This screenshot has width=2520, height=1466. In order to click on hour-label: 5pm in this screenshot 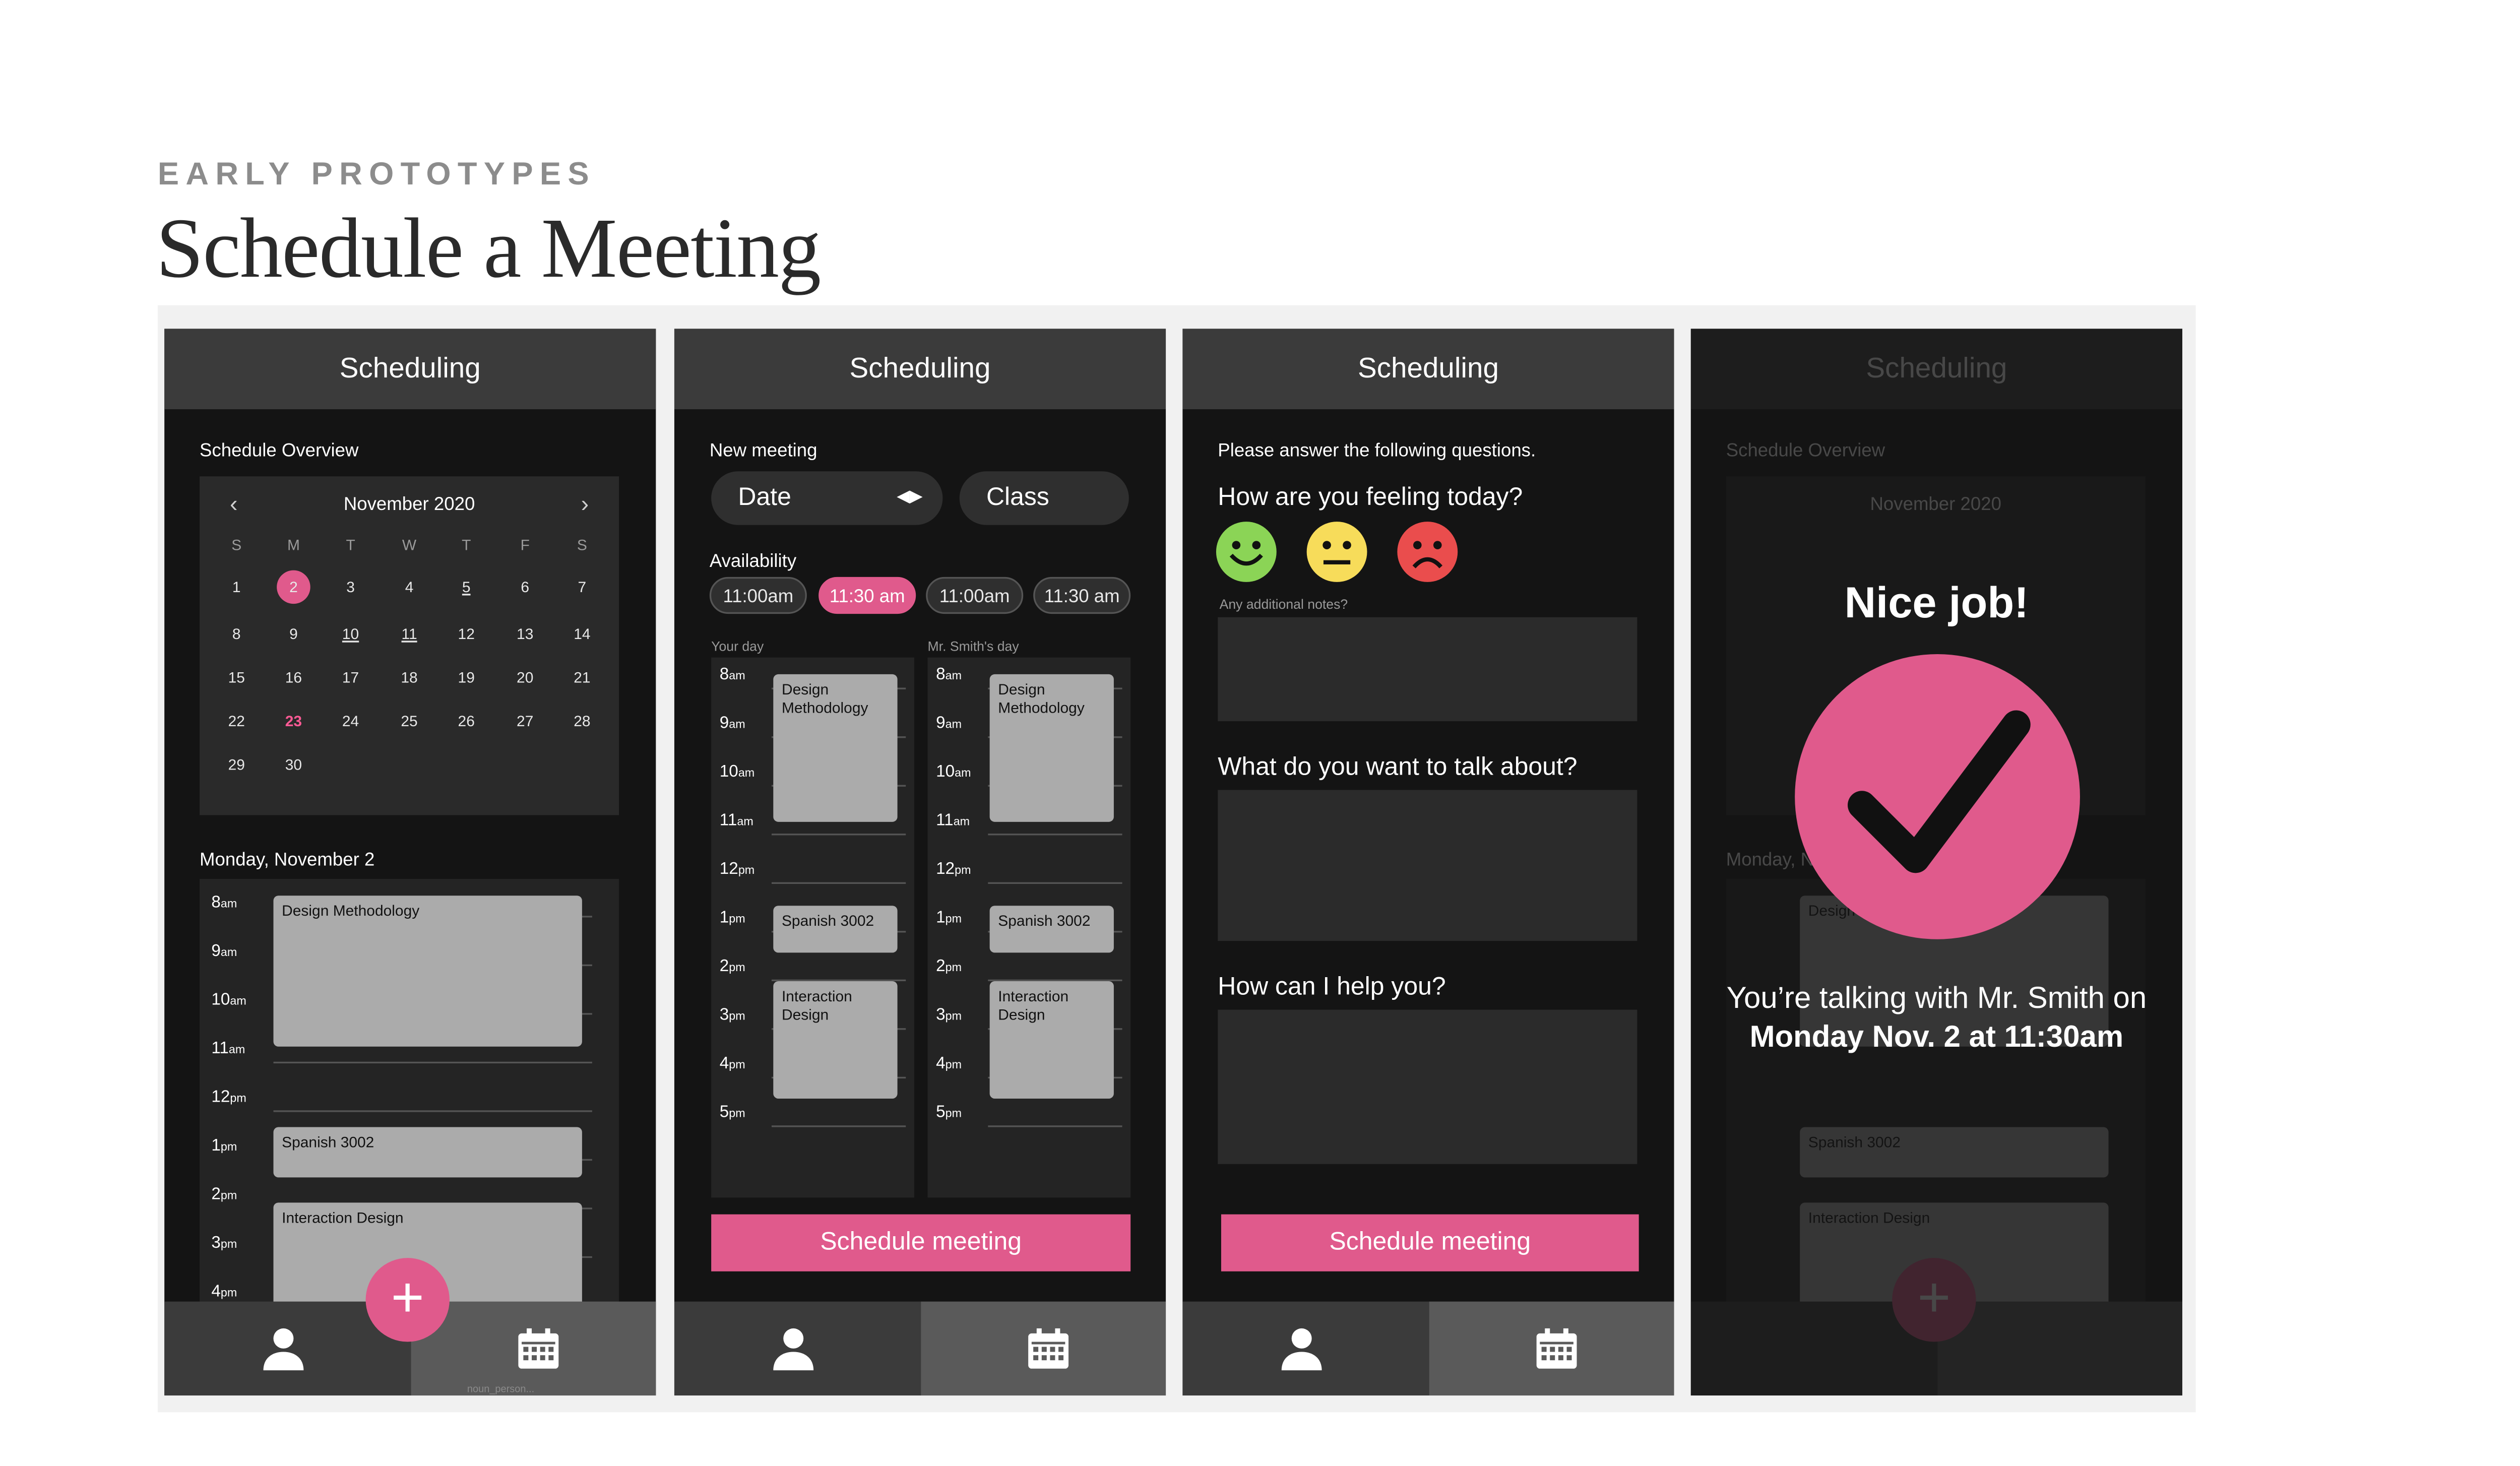, I will do `click(949, 1112)`.